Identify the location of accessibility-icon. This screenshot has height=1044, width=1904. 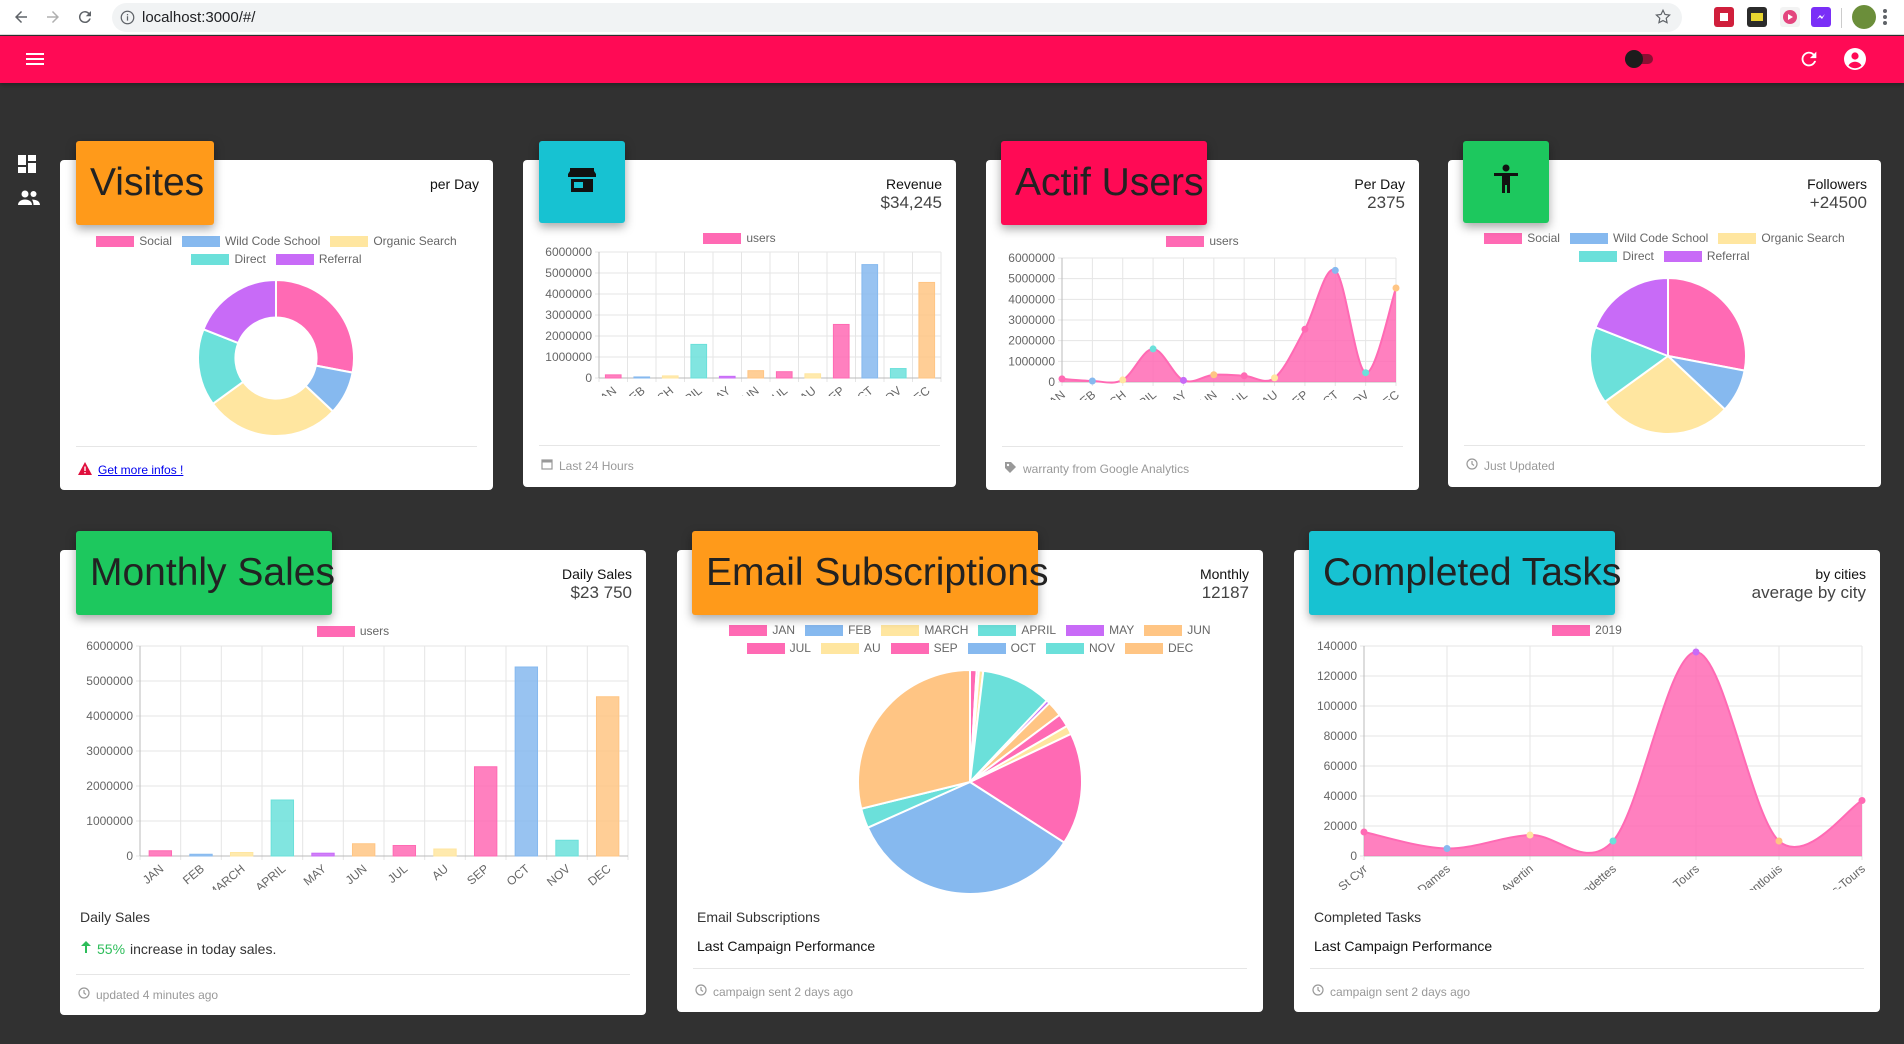
(1506, 182).